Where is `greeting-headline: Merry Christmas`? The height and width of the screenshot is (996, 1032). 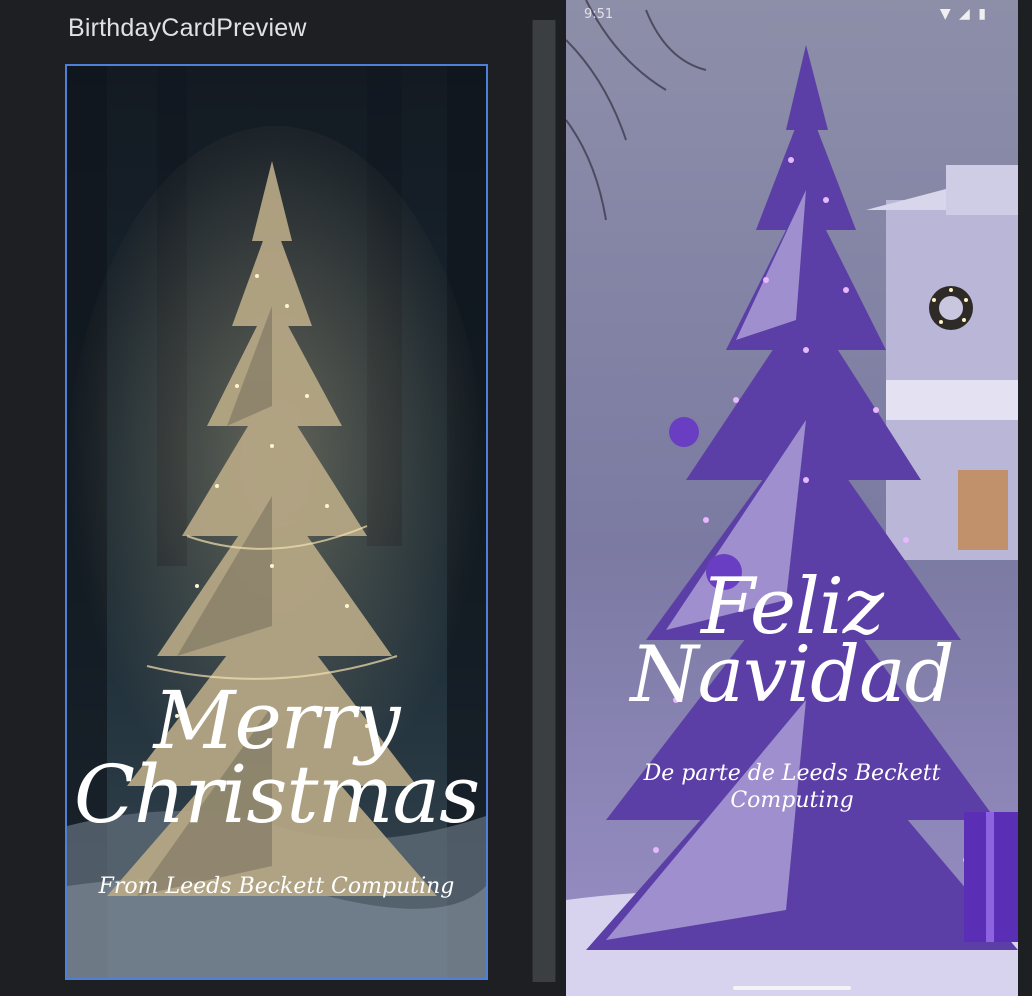
greeting-headline: Merry Christmas is located at coordinates (276, 757).